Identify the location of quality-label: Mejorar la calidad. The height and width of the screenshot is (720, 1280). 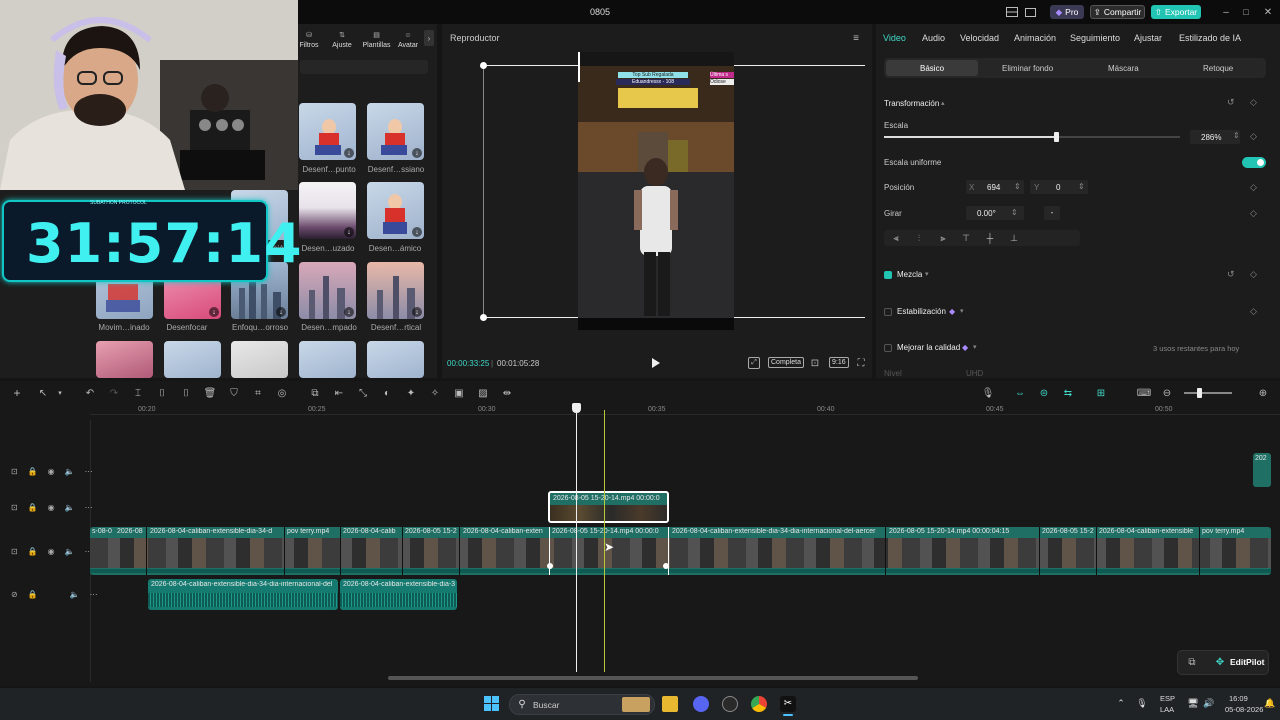
(928, 347).